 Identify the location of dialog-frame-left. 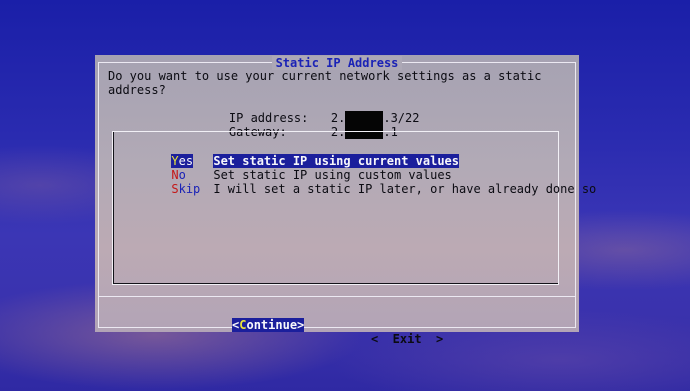
(98, 195).